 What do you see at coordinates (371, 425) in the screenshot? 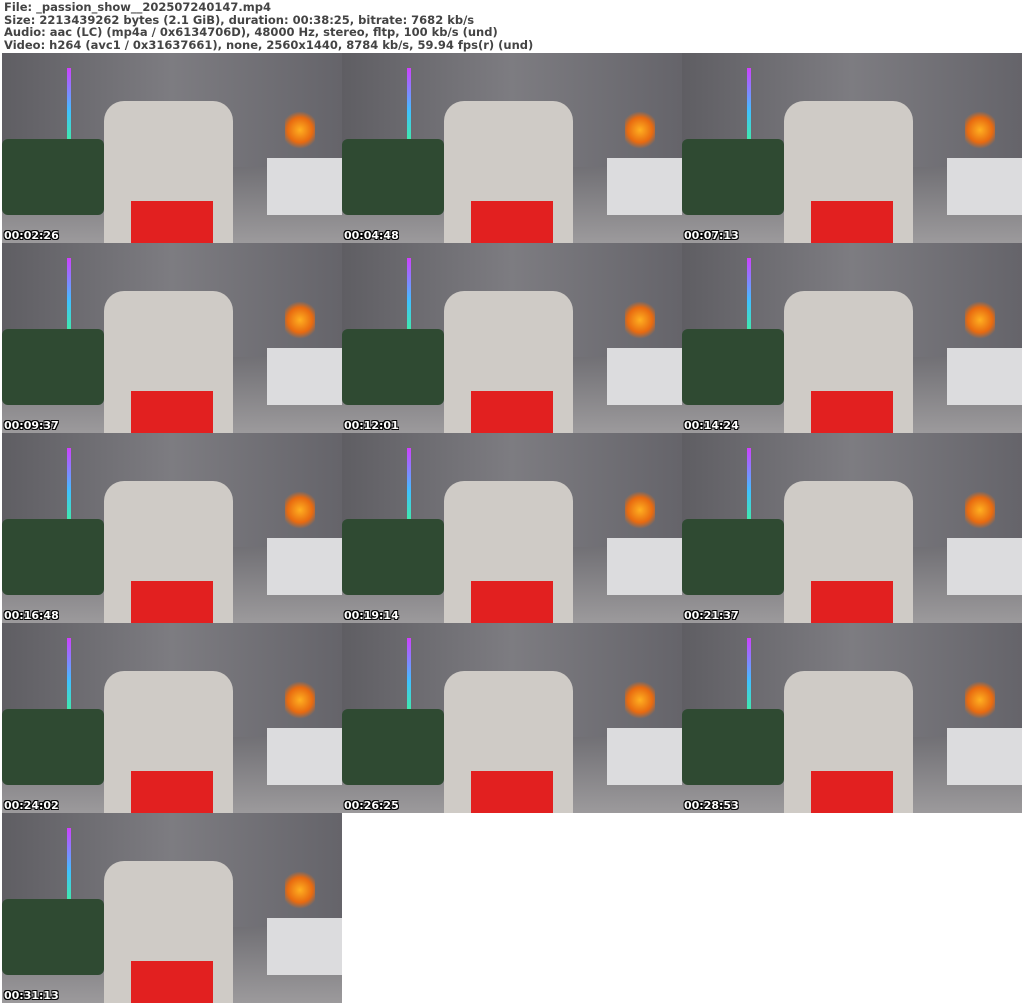
I see `thumbnail-timestamp: 00:12:01` at bounding box center [371, 425].